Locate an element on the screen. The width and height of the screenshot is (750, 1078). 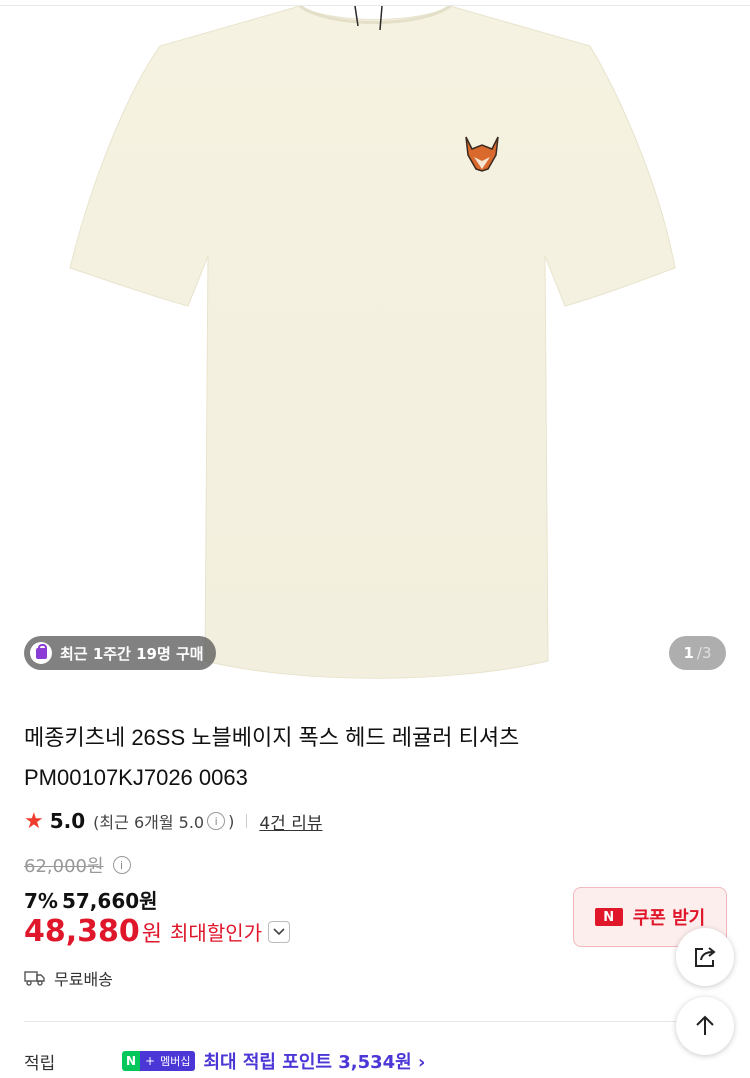
recent-purchase-badge: 최근 1주간 19명 구매 is located at coordinates (120, 653).